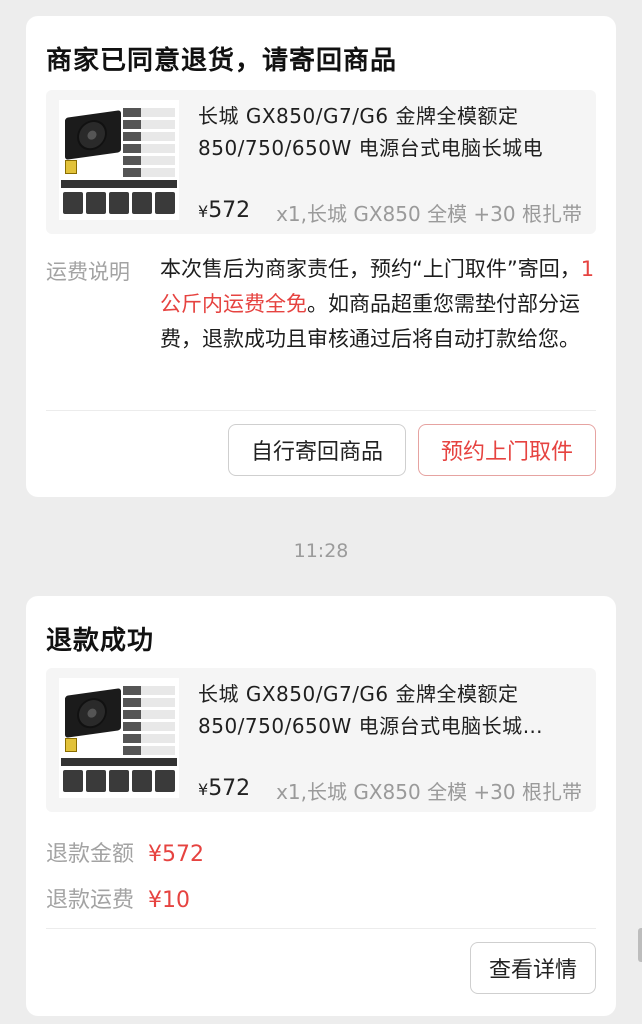 Image resolution: width=642 pixels, height=1024 pixels. What do you see at coordinates (100, 641) in the screenshot?
I see `card-title: 退款成功` at bounding box center [100, 641].